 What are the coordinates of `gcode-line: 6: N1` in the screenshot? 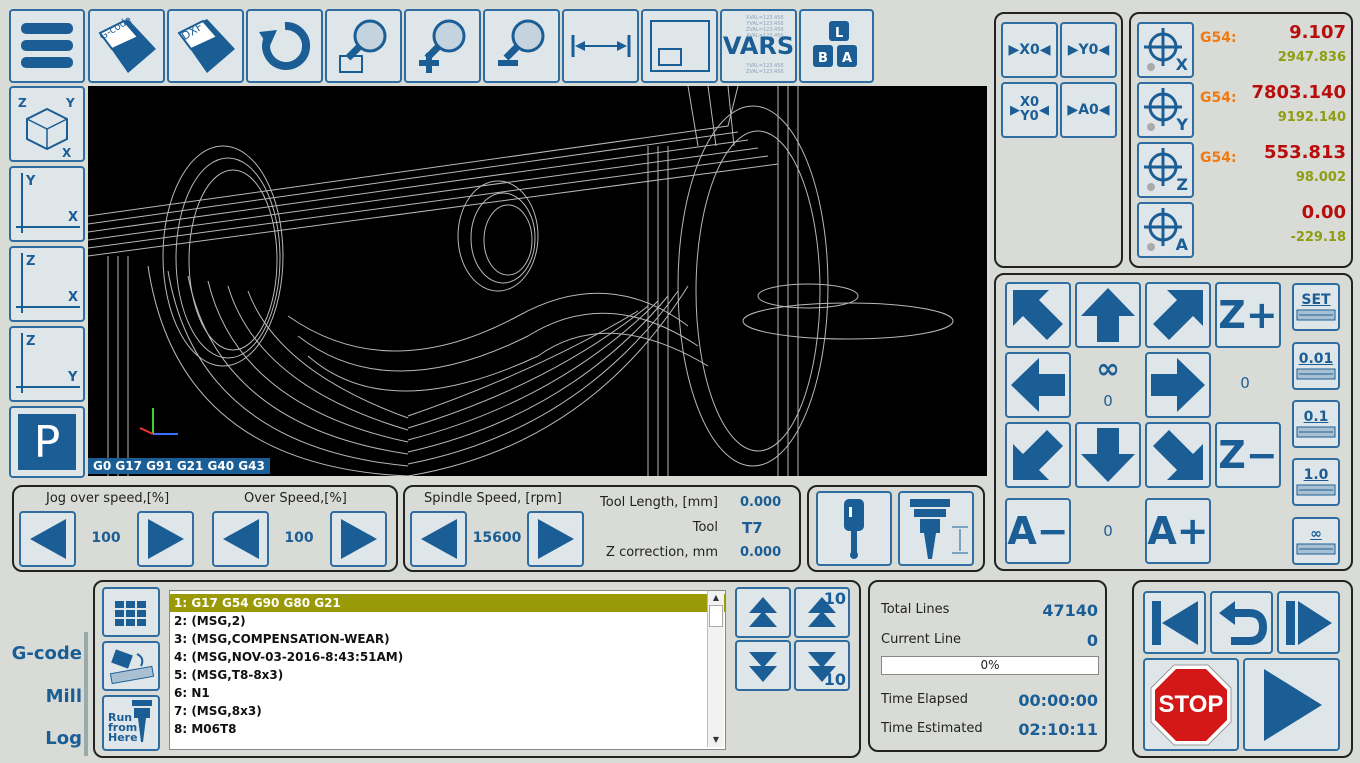 It's located at (447, 693).